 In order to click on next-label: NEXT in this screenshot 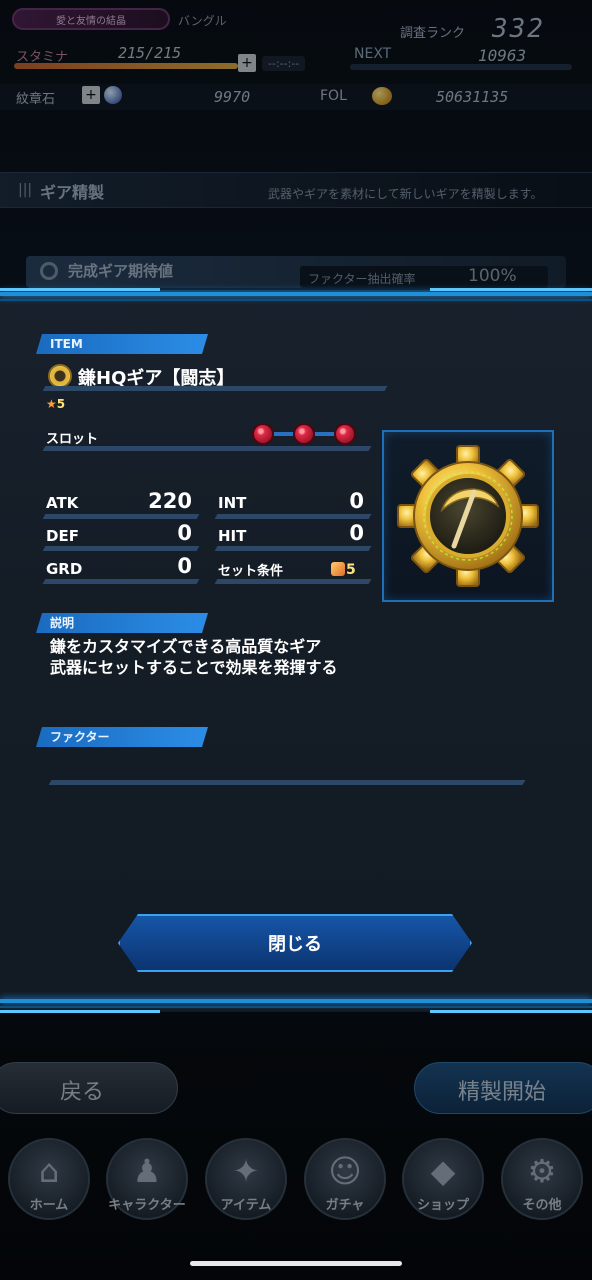, I will do `click(373, 54)`.